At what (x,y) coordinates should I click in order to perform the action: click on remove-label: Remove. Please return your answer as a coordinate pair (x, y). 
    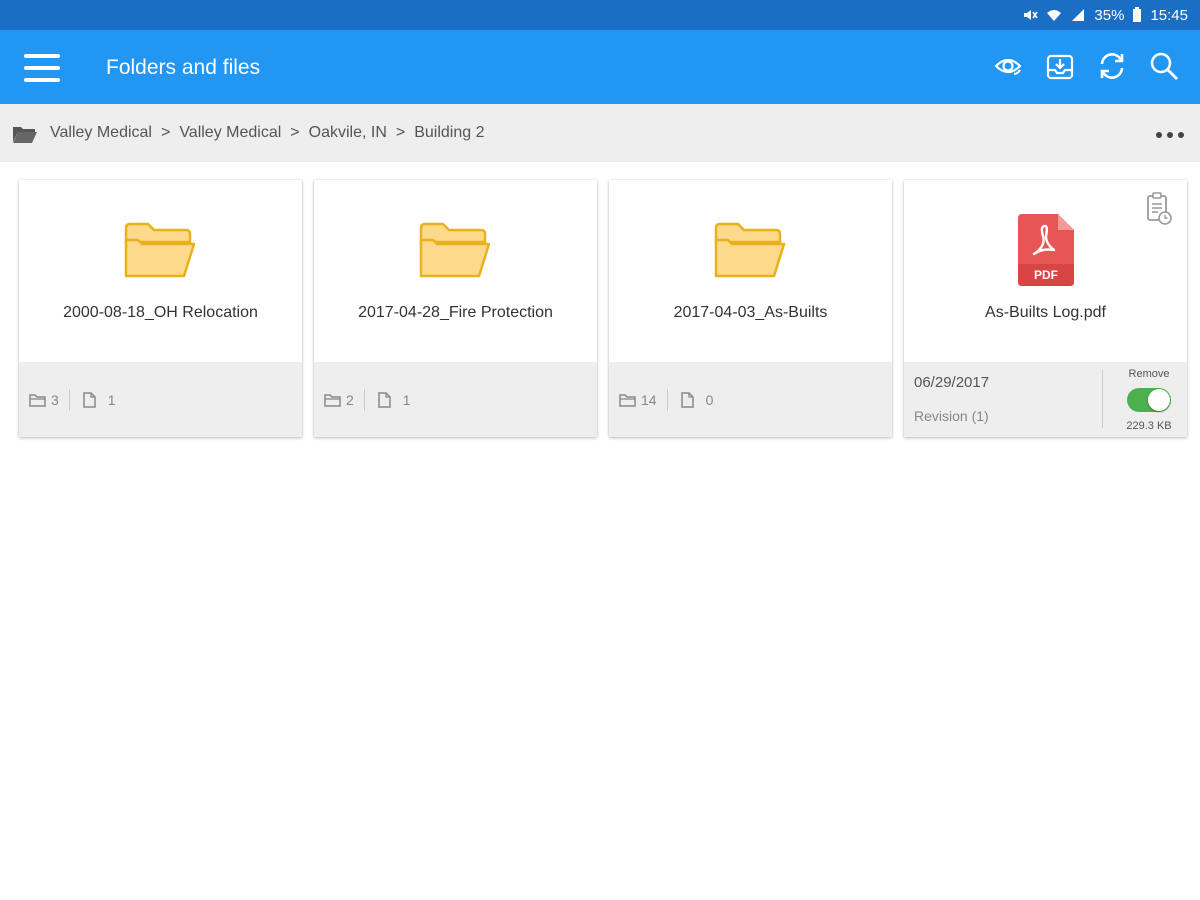
    Looking at the image, I should click on (1149, 374).